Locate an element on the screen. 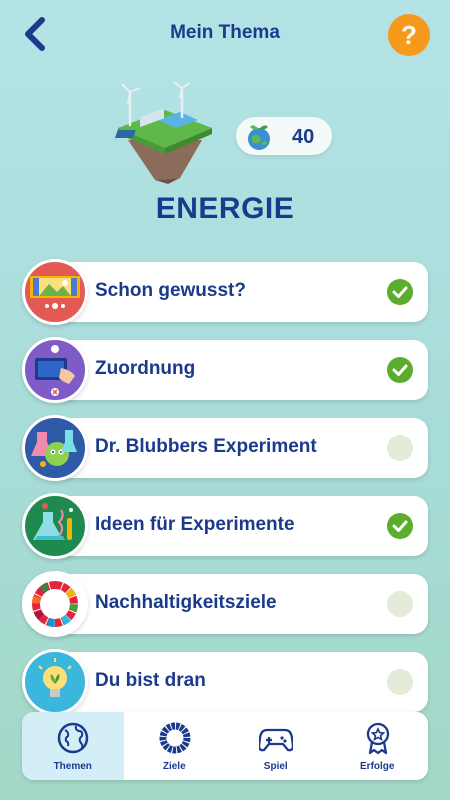 The height and width of the screenshot is (800, 450). list-item-ideen-fuer-experimente: Ideen für Experimente is located at coordinates (225, 526).